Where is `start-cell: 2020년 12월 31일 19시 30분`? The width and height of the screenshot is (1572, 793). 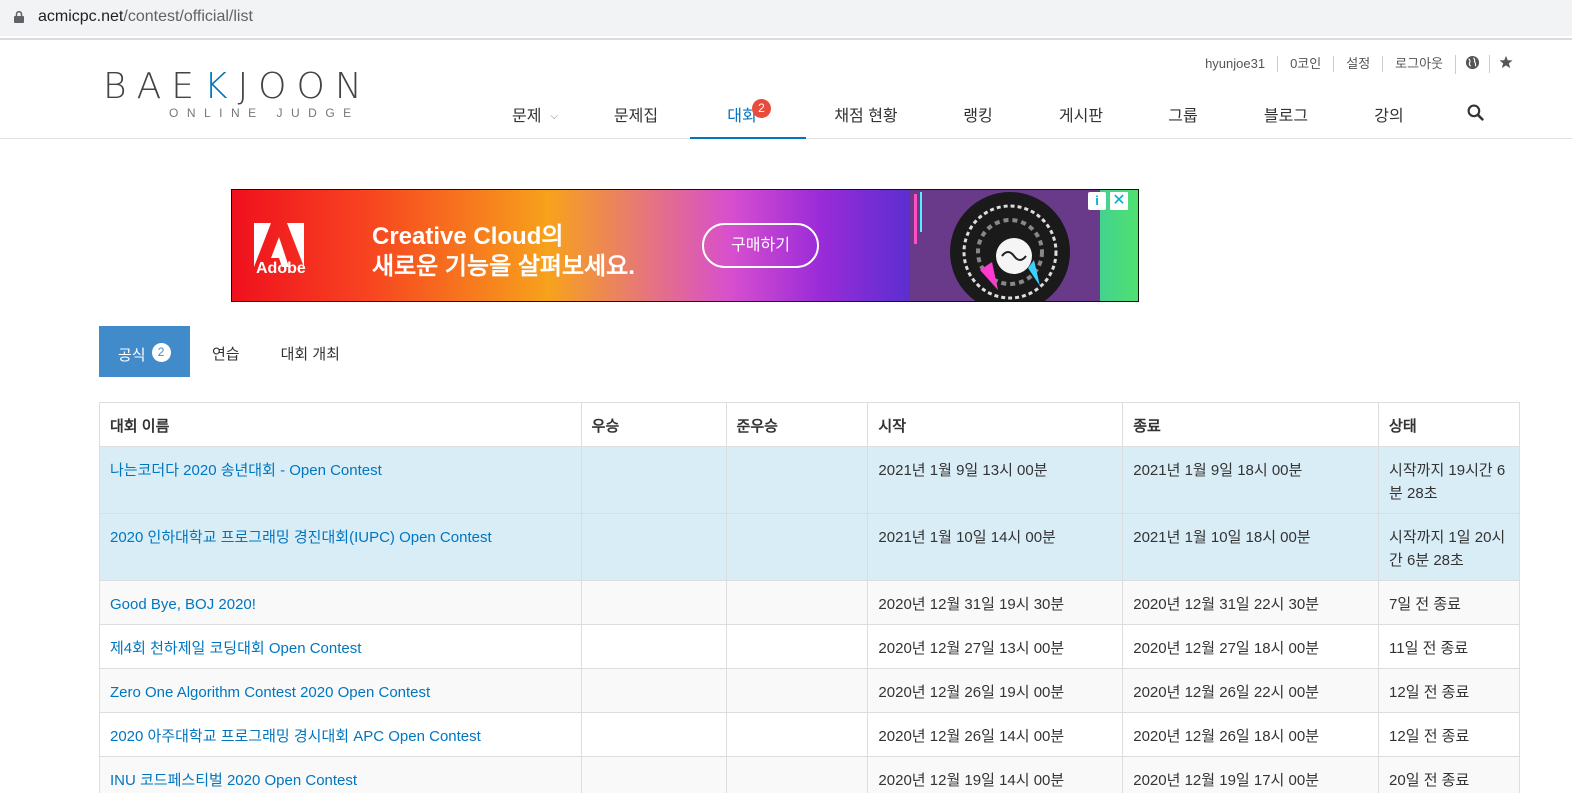
start-cell: 2020년 12월 31일 19시 30분 is located at coordinates (995, 602).